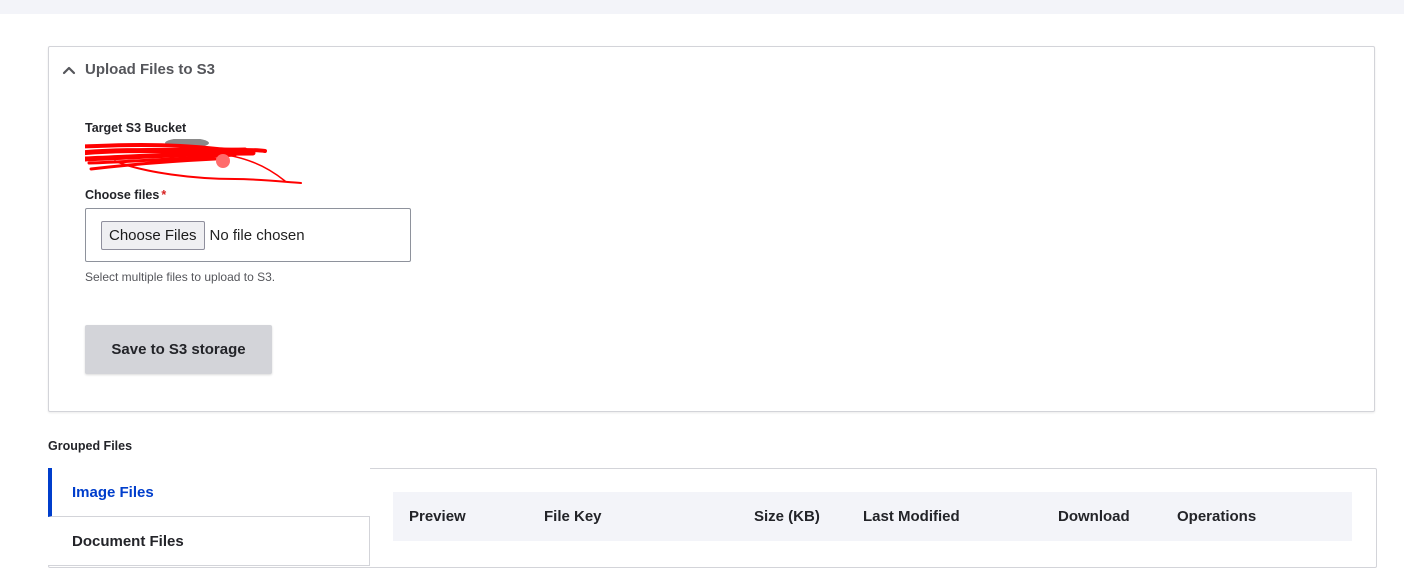  Describe the element at coordinates (122, 195) in the screenshot. I see `choose-files-label-text: Choose files` at that location.